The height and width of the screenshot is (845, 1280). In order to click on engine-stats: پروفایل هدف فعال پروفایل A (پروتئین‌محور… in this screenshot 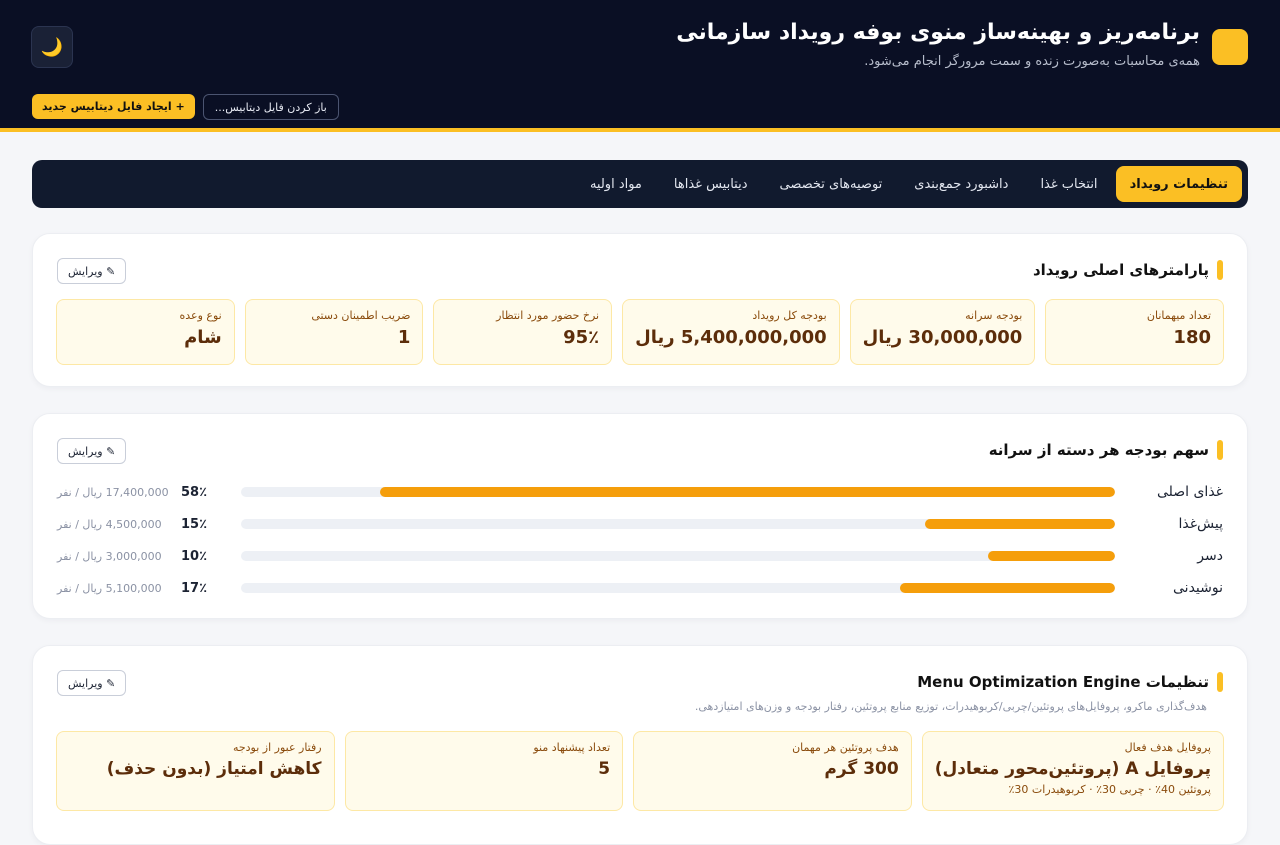, I will do `click(640, 771)`.